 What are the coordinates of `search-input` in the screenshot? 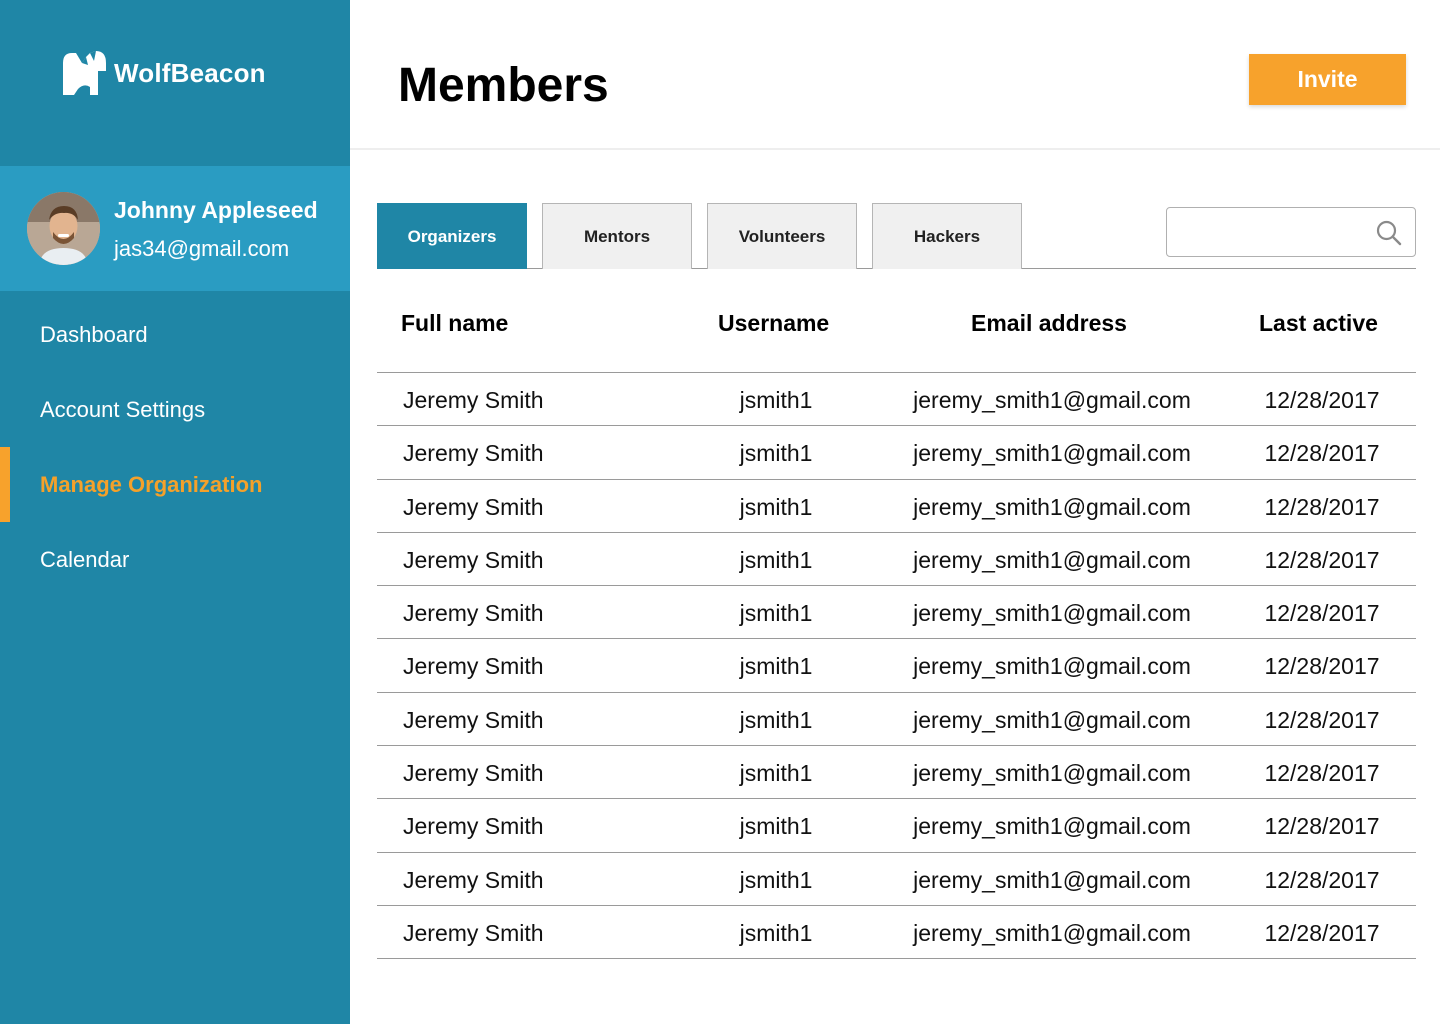 It's located at (1272, 232).